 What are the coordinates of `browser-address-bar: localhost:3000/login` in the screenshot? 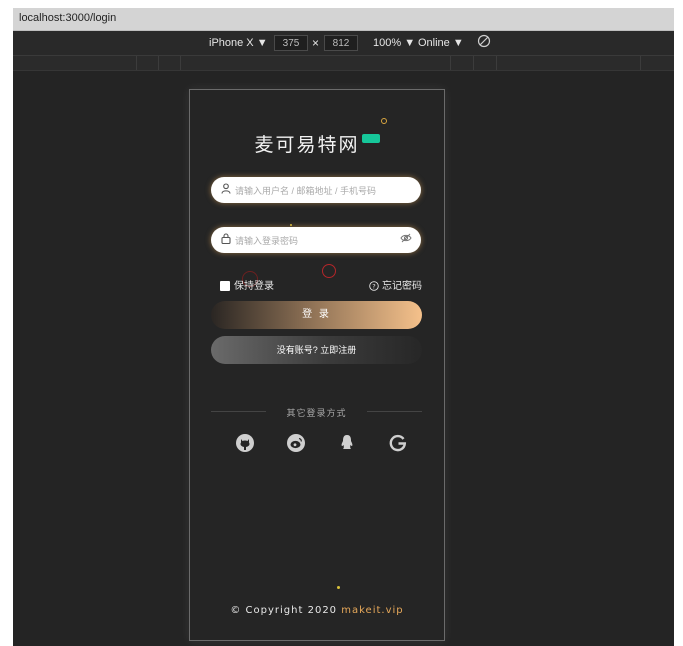 It's located at (343, 19).